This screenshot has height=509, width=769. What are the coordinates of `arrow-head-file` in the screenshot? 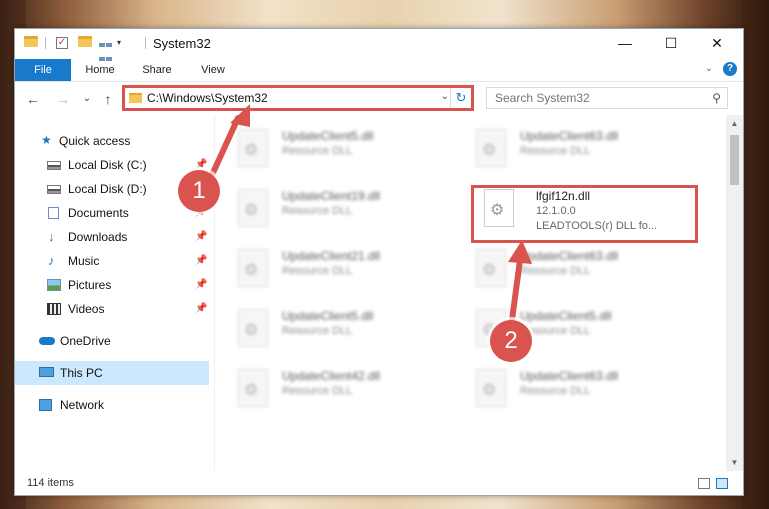 It's located at (520, 252).